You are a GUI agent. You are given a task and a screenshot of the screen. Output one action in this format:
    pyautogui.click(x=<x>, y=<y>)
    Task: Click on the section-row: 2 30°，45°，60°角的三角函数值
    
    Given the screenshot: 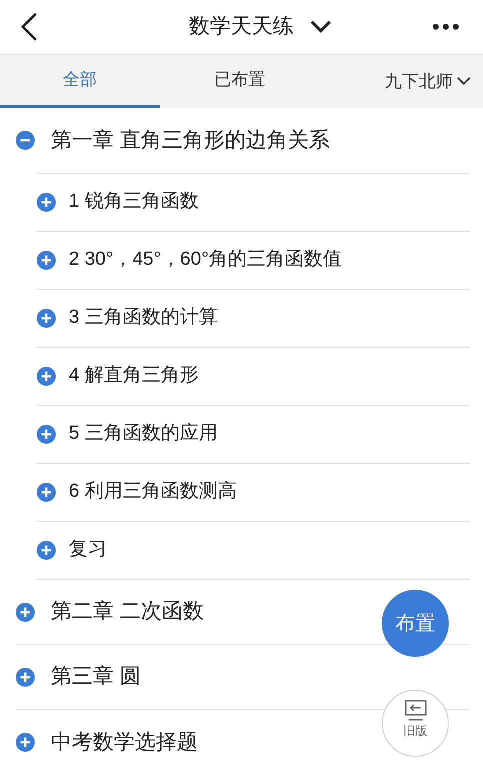 What is the action you would take?
    pyautogui.click(x=189, y=260)
    